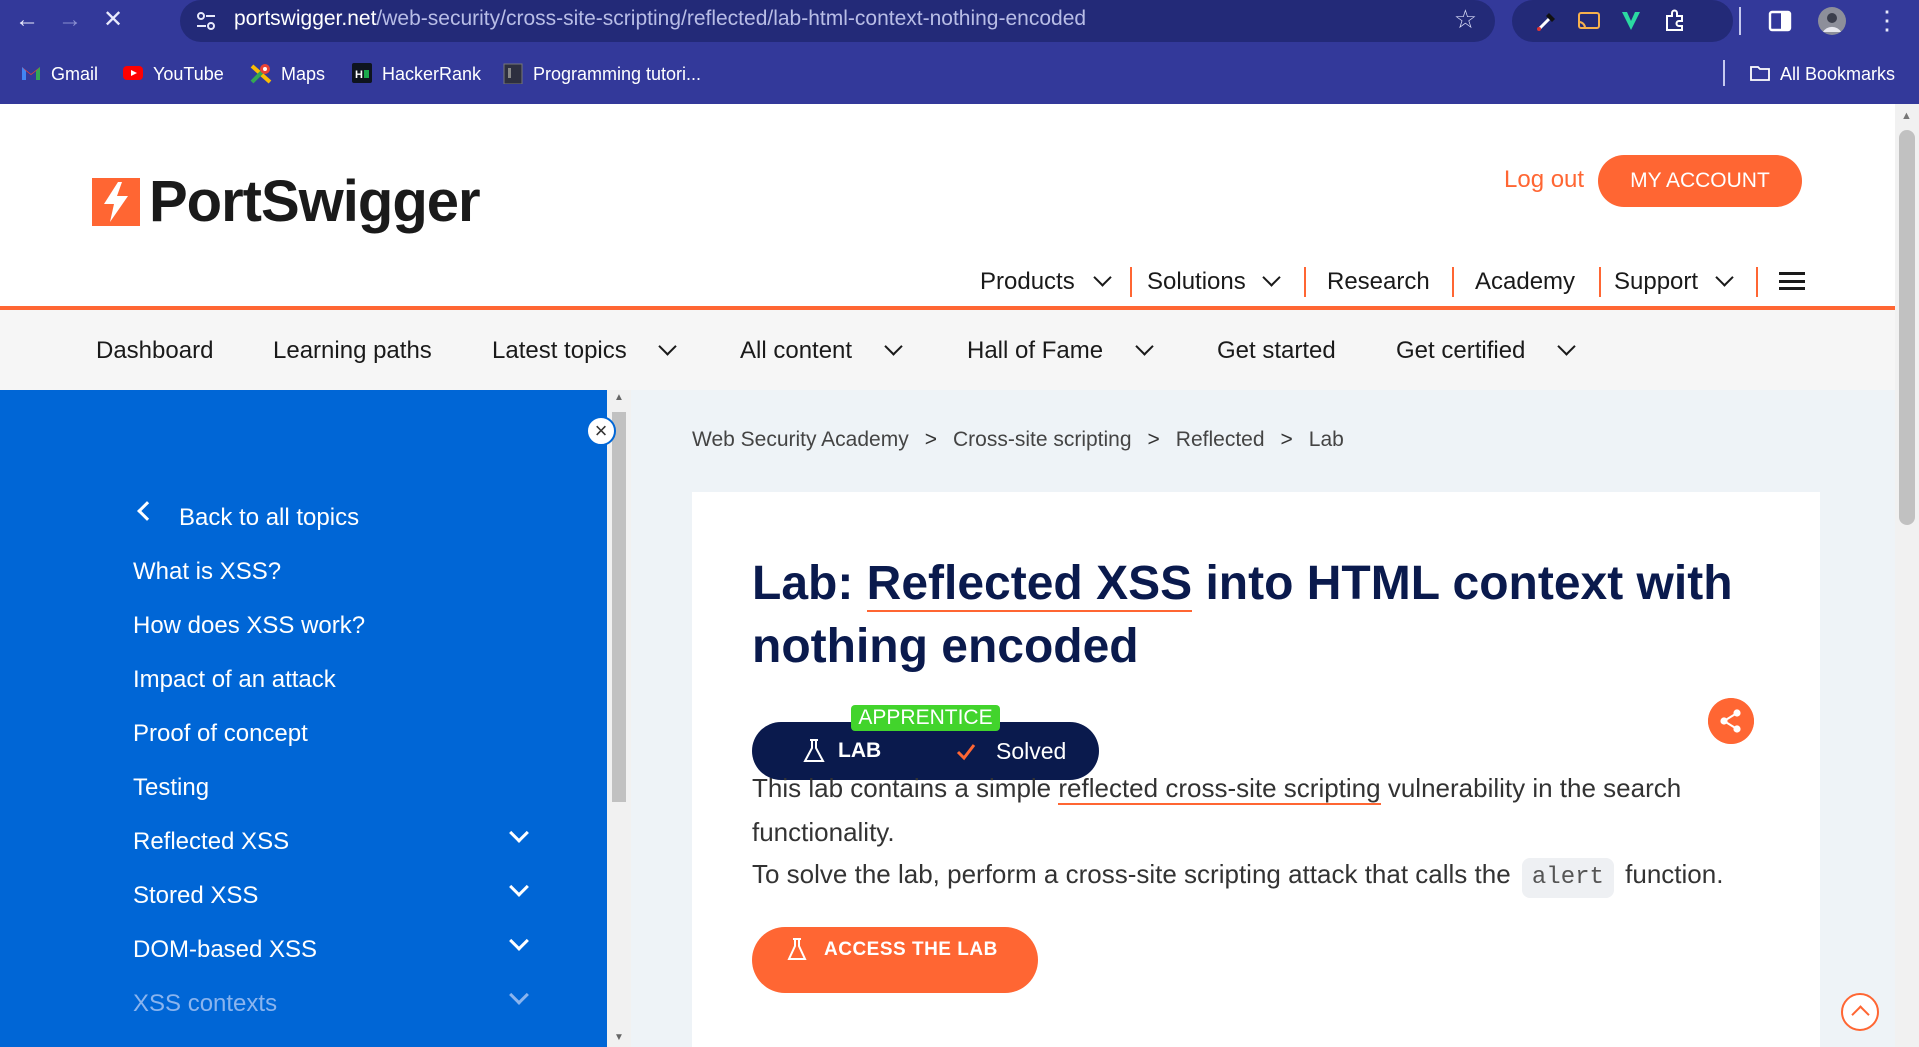  Describe the element at coordinates (1700, 181) in the screenshot. I see `my-account-button: MY ACCOUNT` at that location.